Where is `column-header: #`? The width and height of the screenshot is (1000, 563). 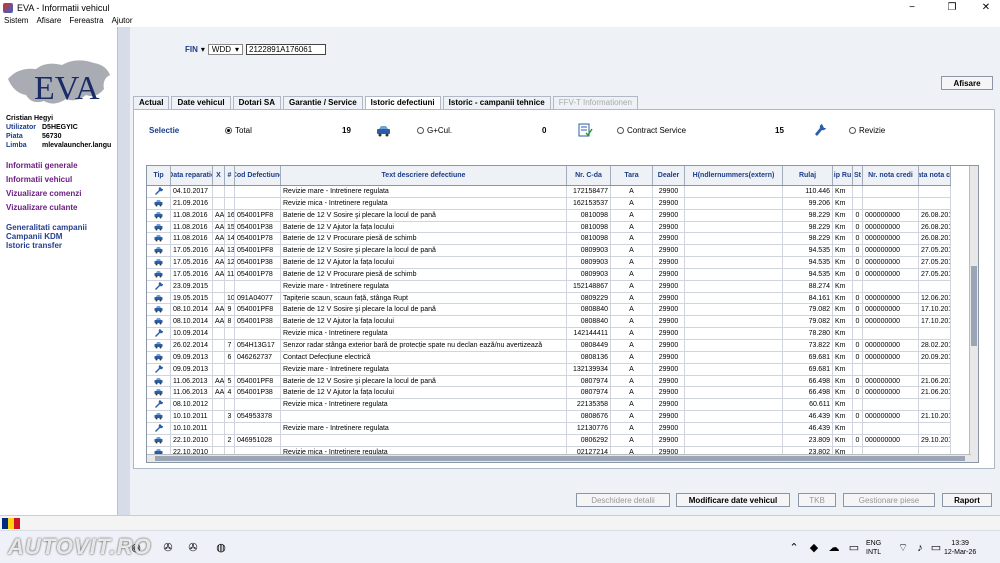
column-header: # is located at coordinates (230, 175).